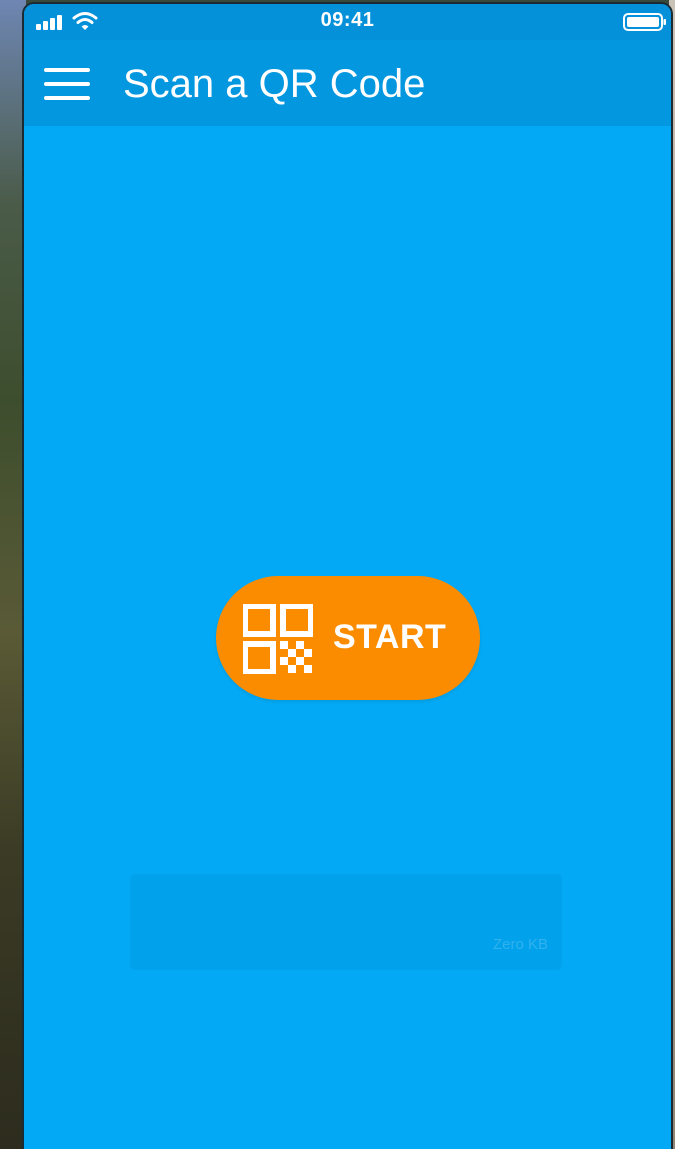 The image size is (675, 1149). Describe the element at coordinates (346, 922) in the screenshot. I see `recording-overlay-panel: Zero KB` at that location.